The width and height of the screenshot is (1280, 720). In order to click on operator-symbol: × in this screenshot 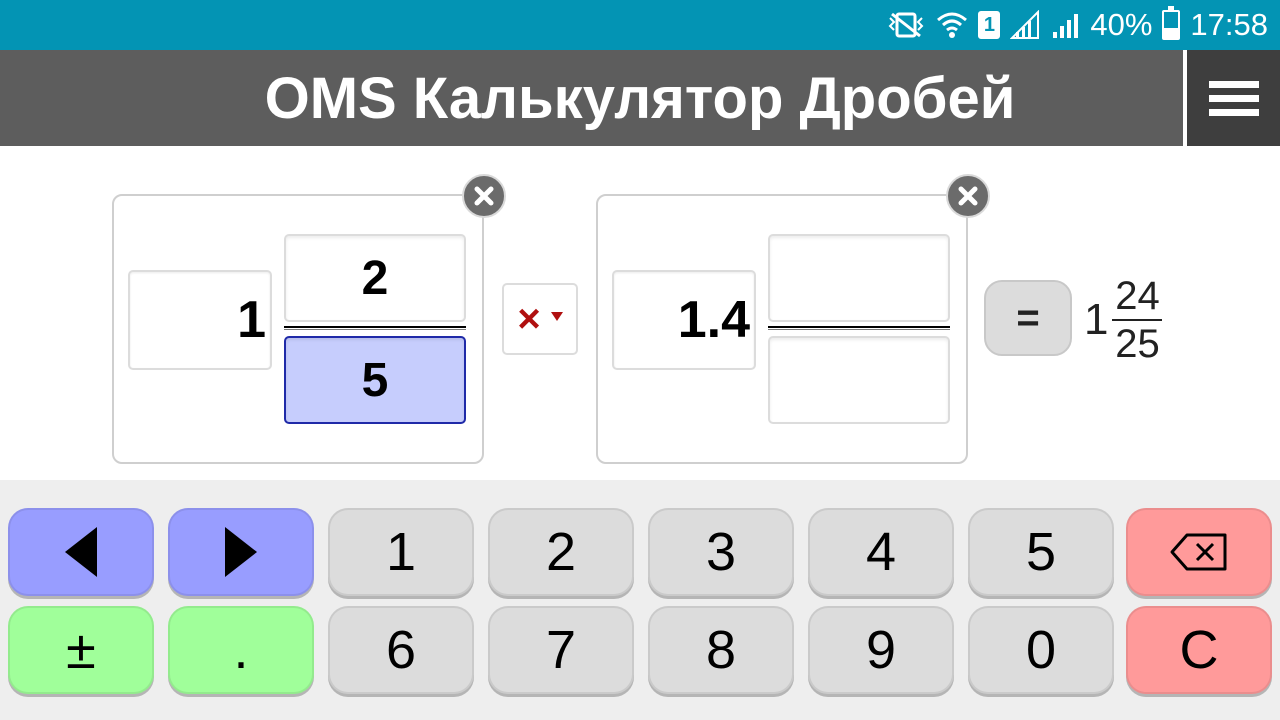, I will do `click(529, 318)`.